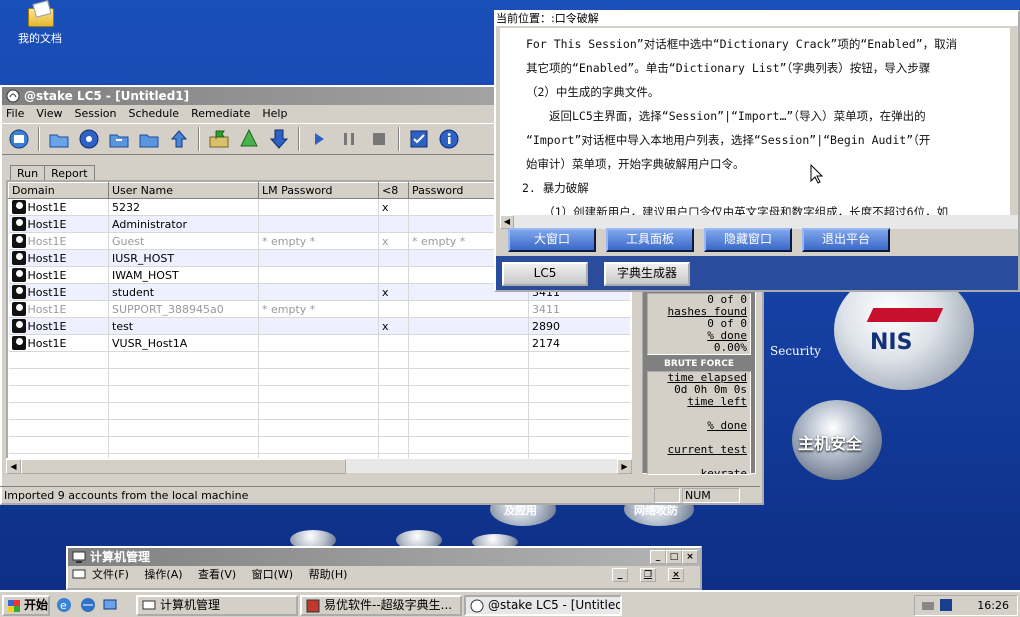  What do you see at coordinates (59, 139) in the screenshot?
I see `open-icon` at bounding box center [59, 139].